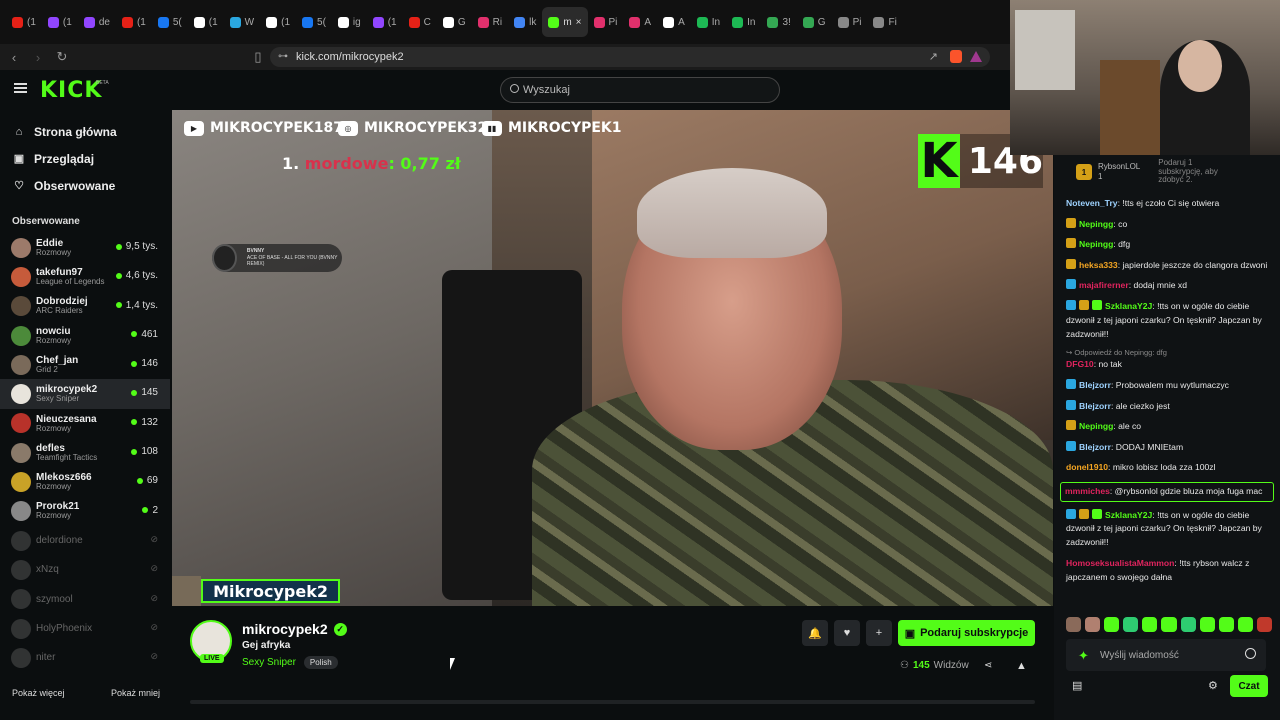 This screenshot has height=720, width=1280. I want to click on followed-channel: takefun97 League of Legends 4,6 tys., so click(85, 276).